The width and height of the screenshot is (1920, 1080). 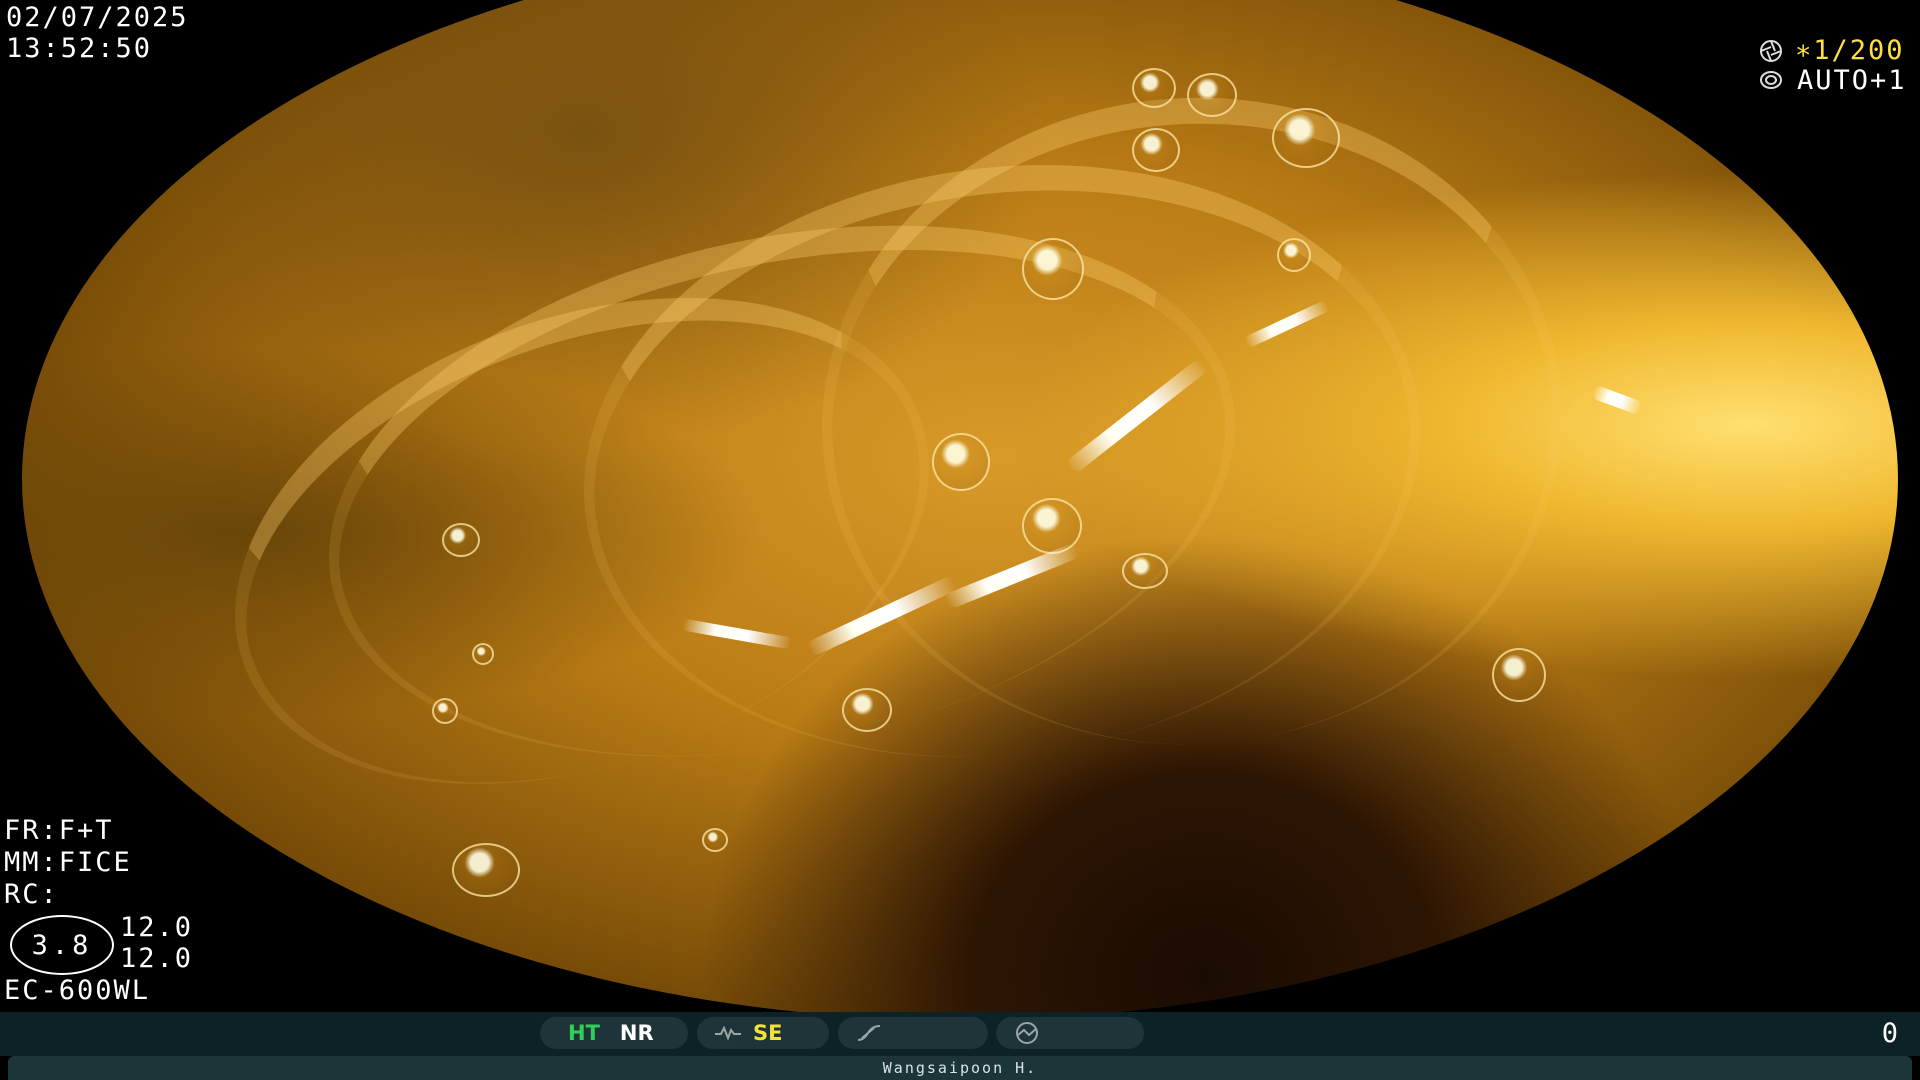 What do you see at coordinates (157, 958) in the screenshot?
I see `value-bottom: 12.0` at bounding box center [157, 958].